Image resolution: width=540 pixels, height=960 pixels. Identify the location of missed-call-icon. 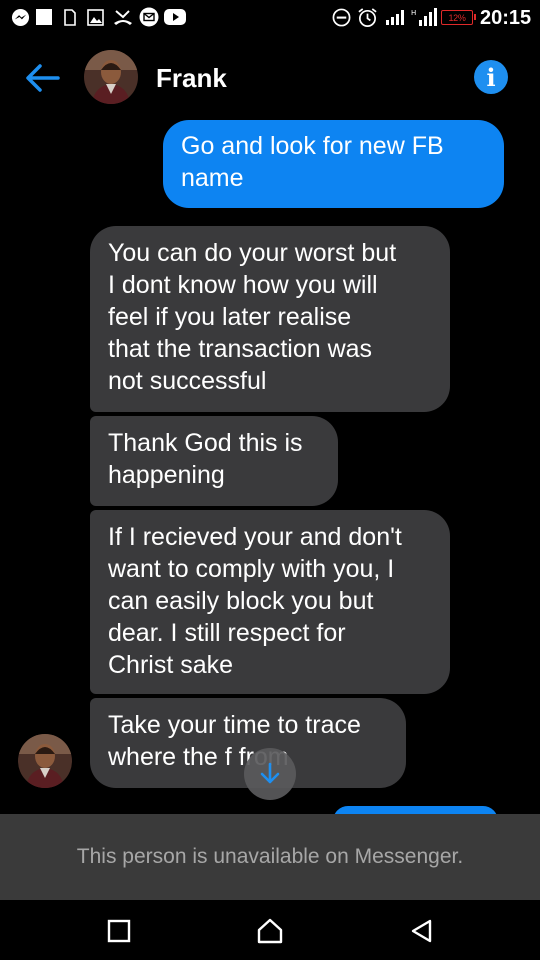
(123, 17).